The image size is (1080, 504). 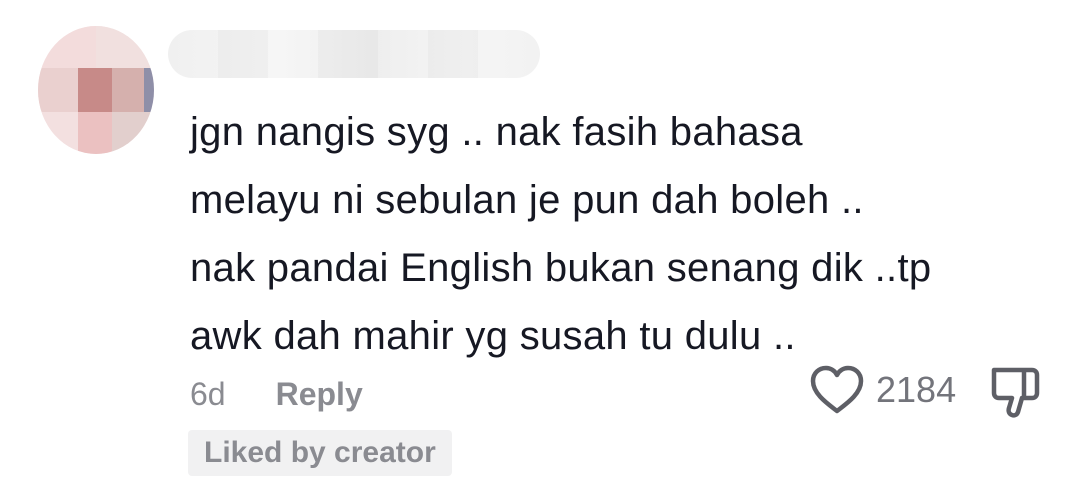 What do you see at coordinates (354, 54) in the screenshot?
I see `username-redacted` at bounding box center [354, 54].